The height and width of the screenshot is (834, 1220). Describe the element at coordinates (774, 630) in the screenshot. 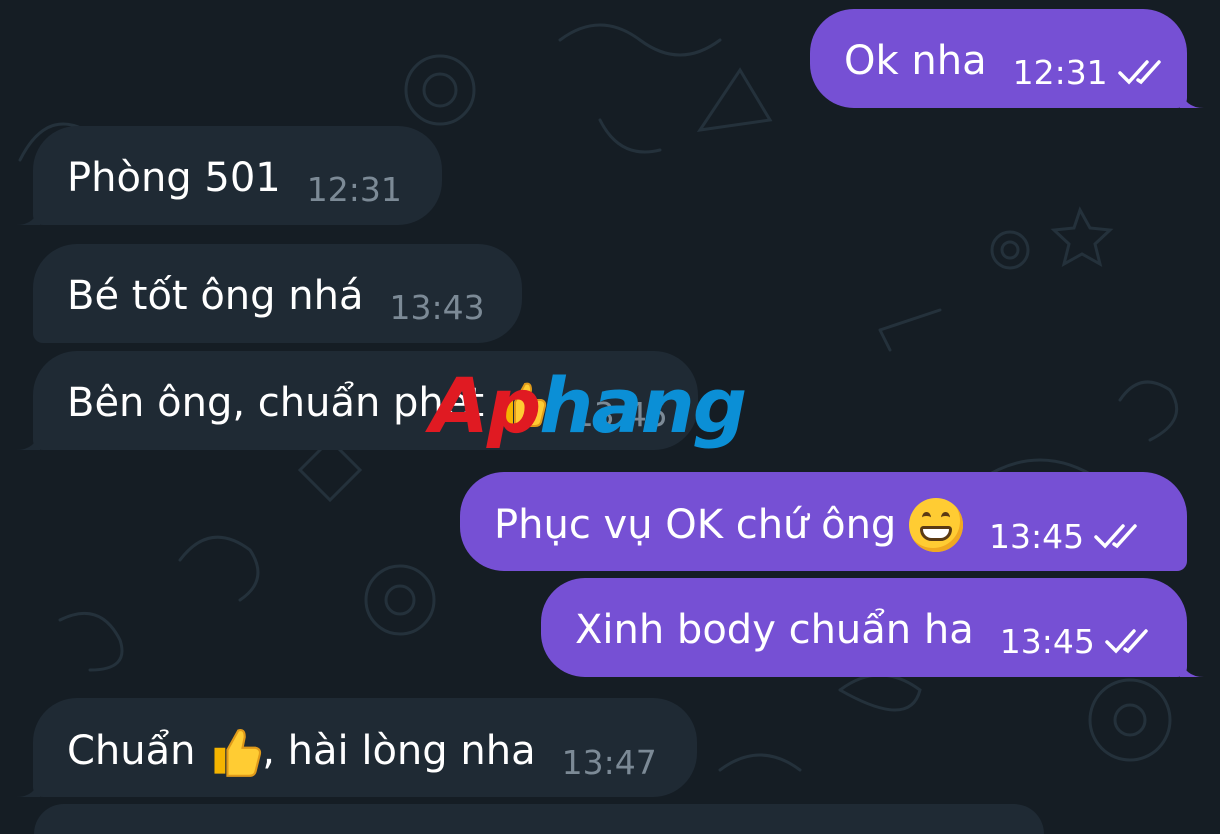

I see `message-text: Xinh body chuẩn ha` at that location.